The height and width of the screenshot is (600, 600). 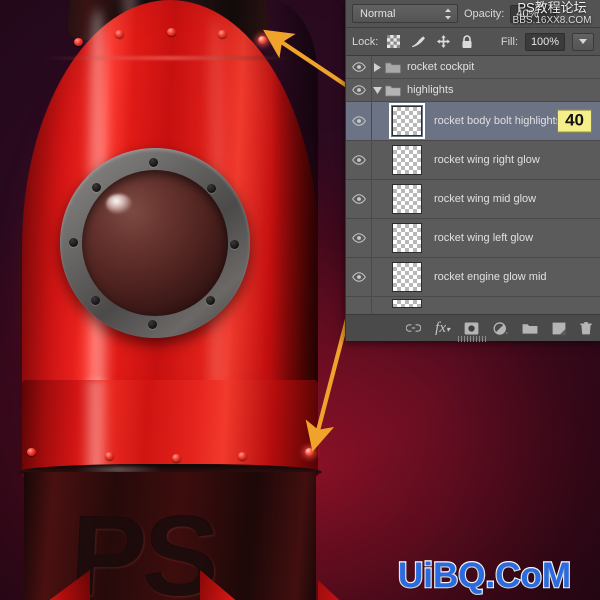 I want to click on layer-name: rocket body bolt highlights, so click(x=498, y=121).